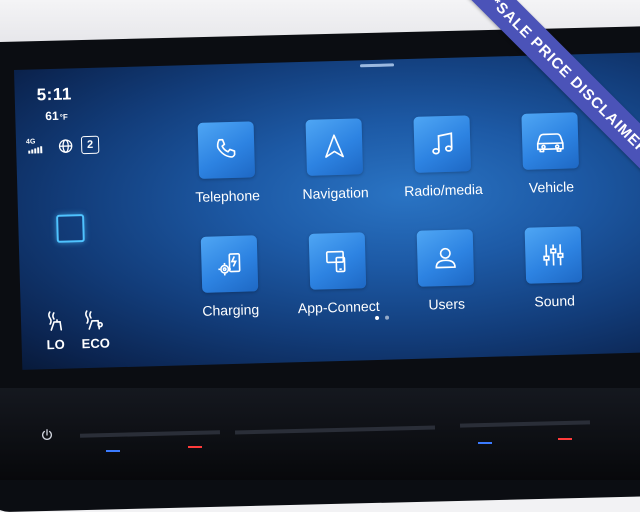  What do you see at coordinates (554, 300) in the screenshot?
I see `app-label: Sound` at bounding box center [554, 300].